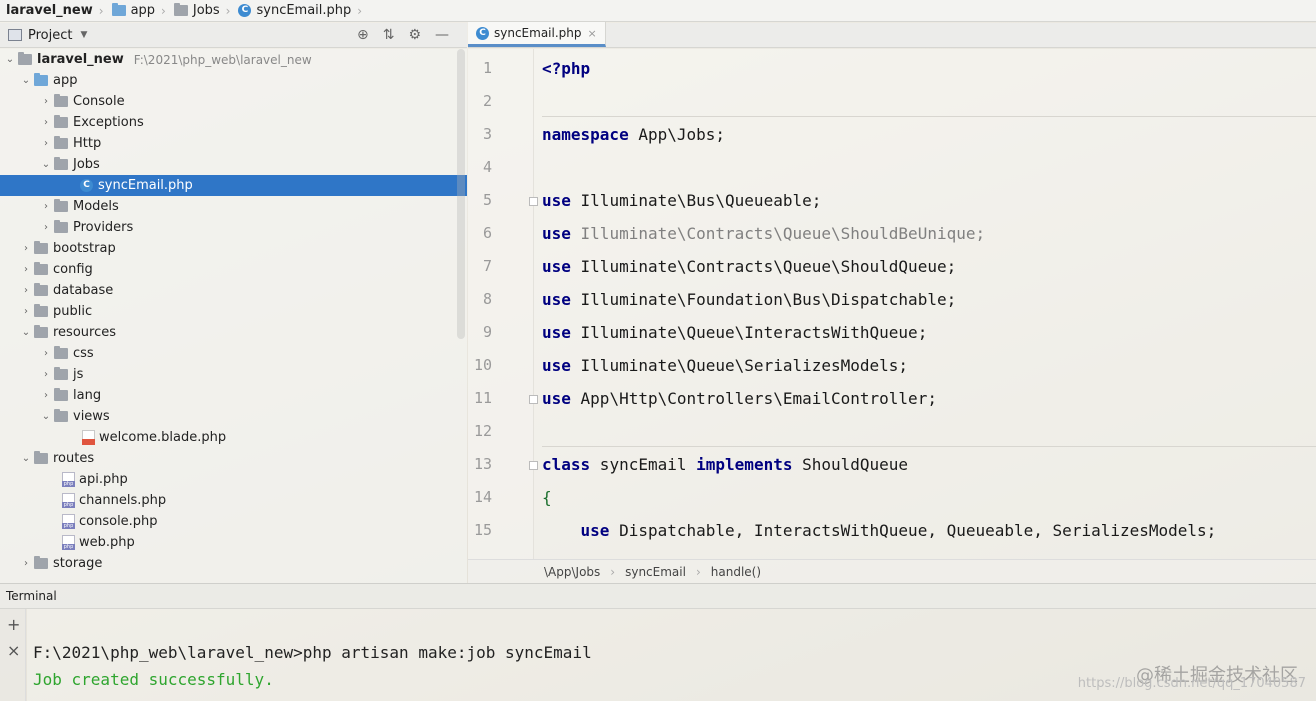 The width and height of the screenshot is (1316, 701). Describe the element at coordinates (233, 353) in the screenshot. I see `tree-item-css: › css` at that location.